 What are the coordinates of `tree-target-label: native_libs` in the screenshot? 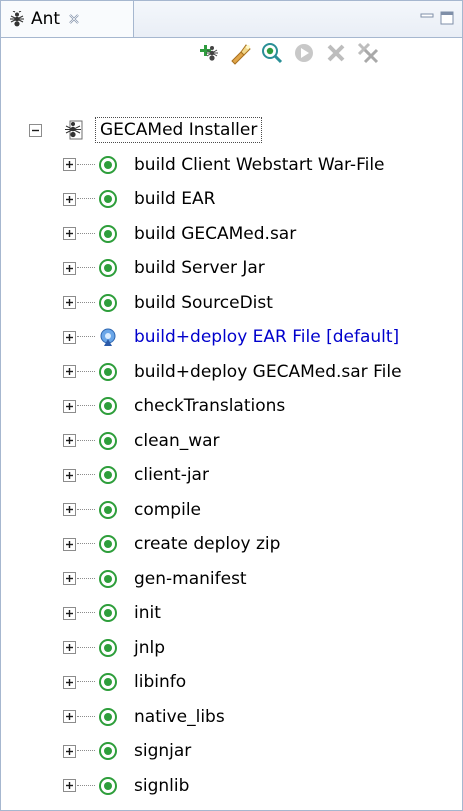 It's located at (179, 716).